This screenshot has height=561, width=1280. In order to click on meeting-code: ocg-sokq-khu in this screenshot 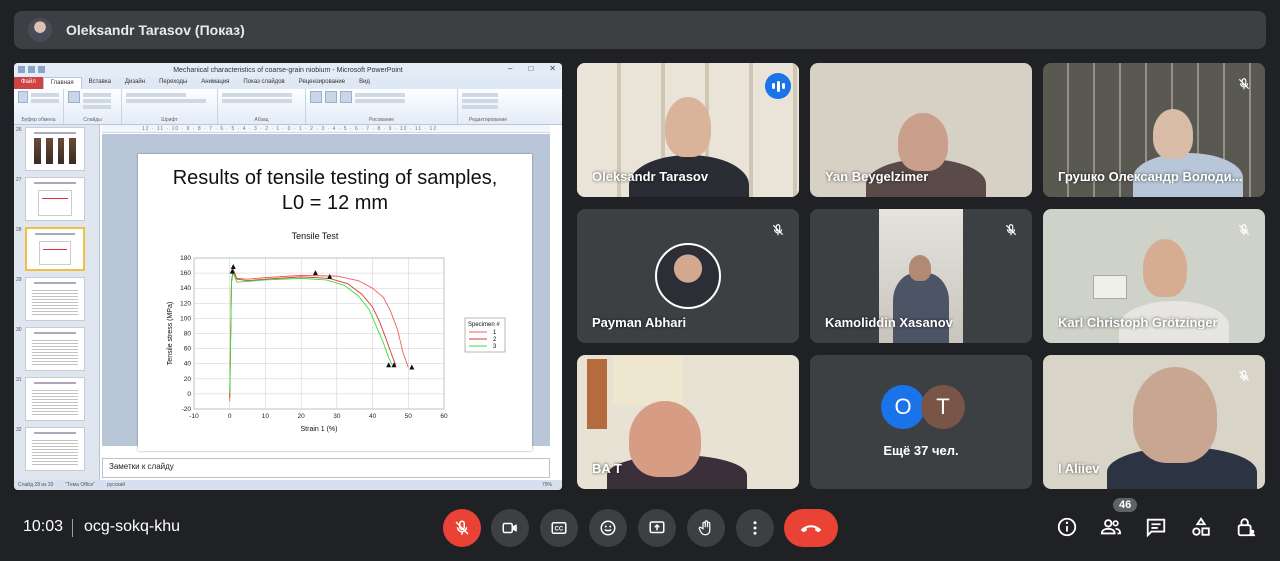, I will do `click(132, 526)`.